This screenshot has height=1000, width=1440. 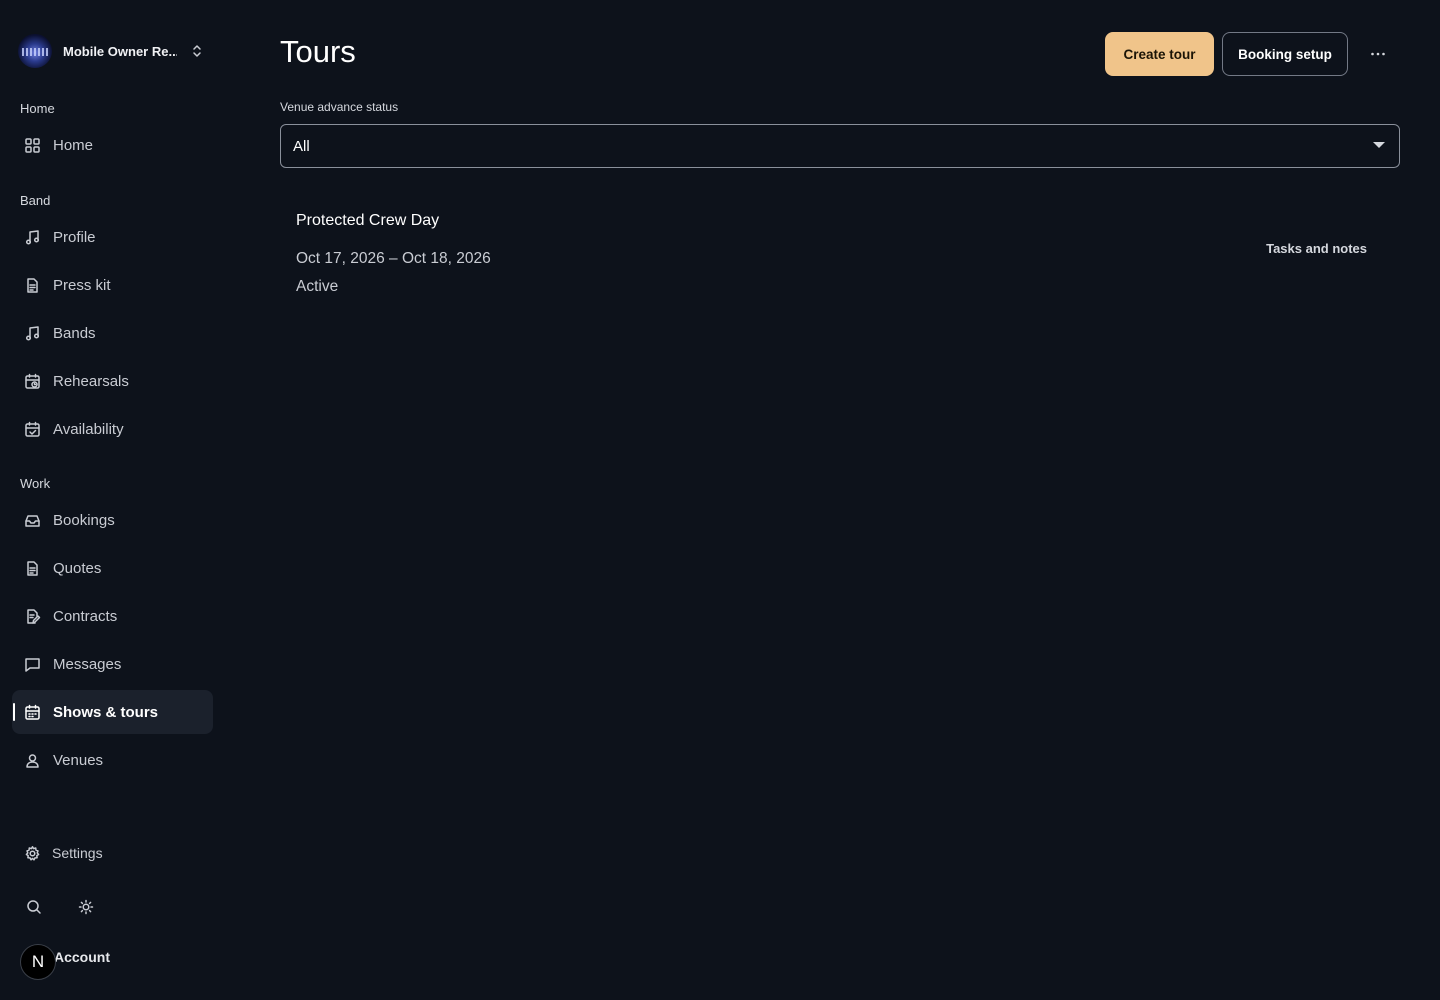 I want to click on sidebar-item-profile: Profile, so click(x=112, y=237).